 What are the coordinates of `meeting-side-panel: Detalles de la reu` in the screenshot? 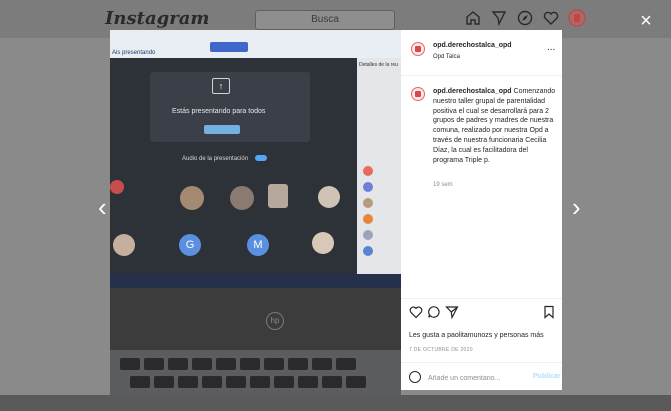 It's located at (379, 173).